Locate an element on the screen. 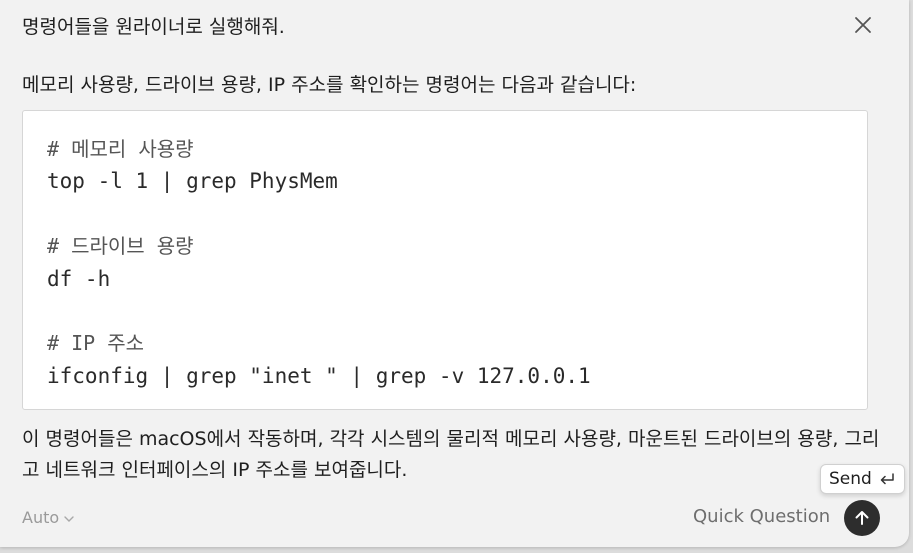  send-button is located at coordinates (862, 518).